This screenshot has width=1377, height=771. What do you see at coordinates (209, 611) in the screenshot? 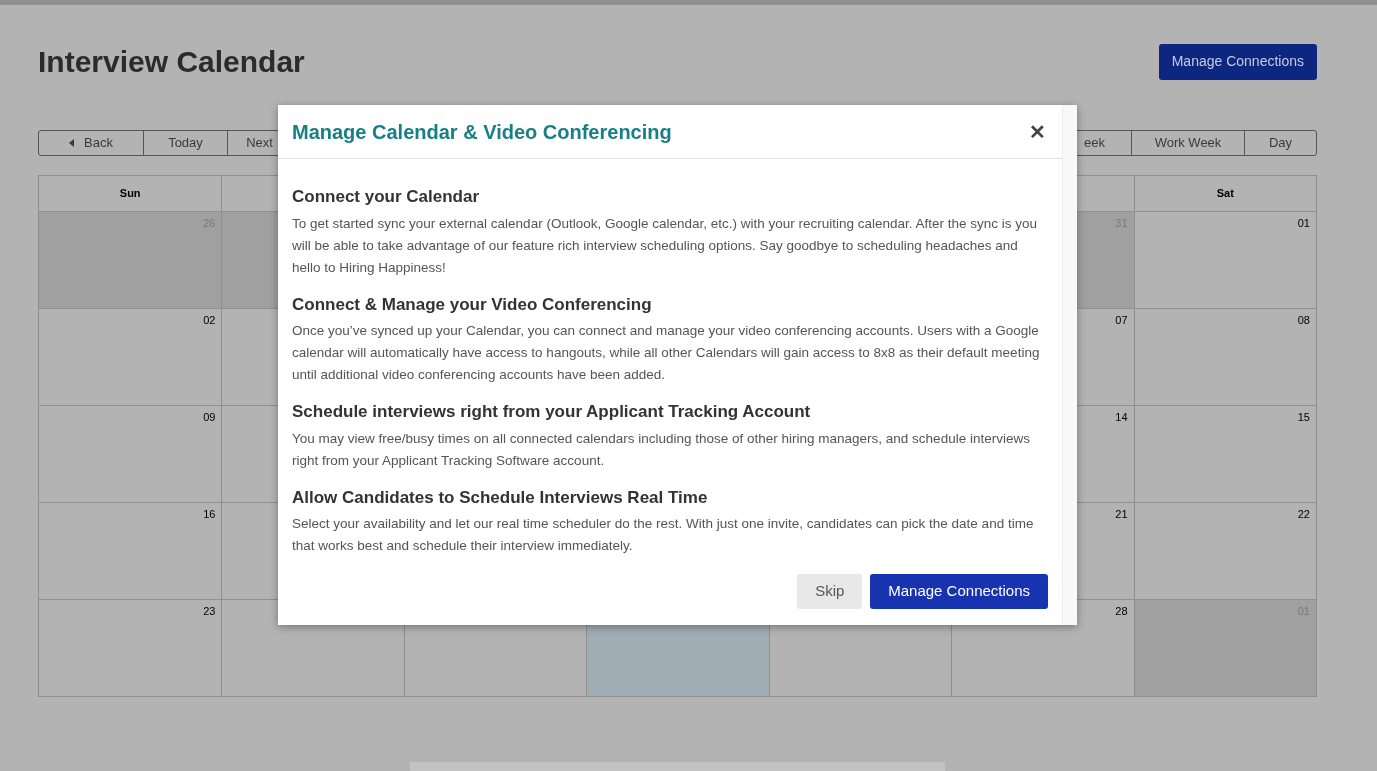
I see `day-number: 23` at bounding box center [209, 611].